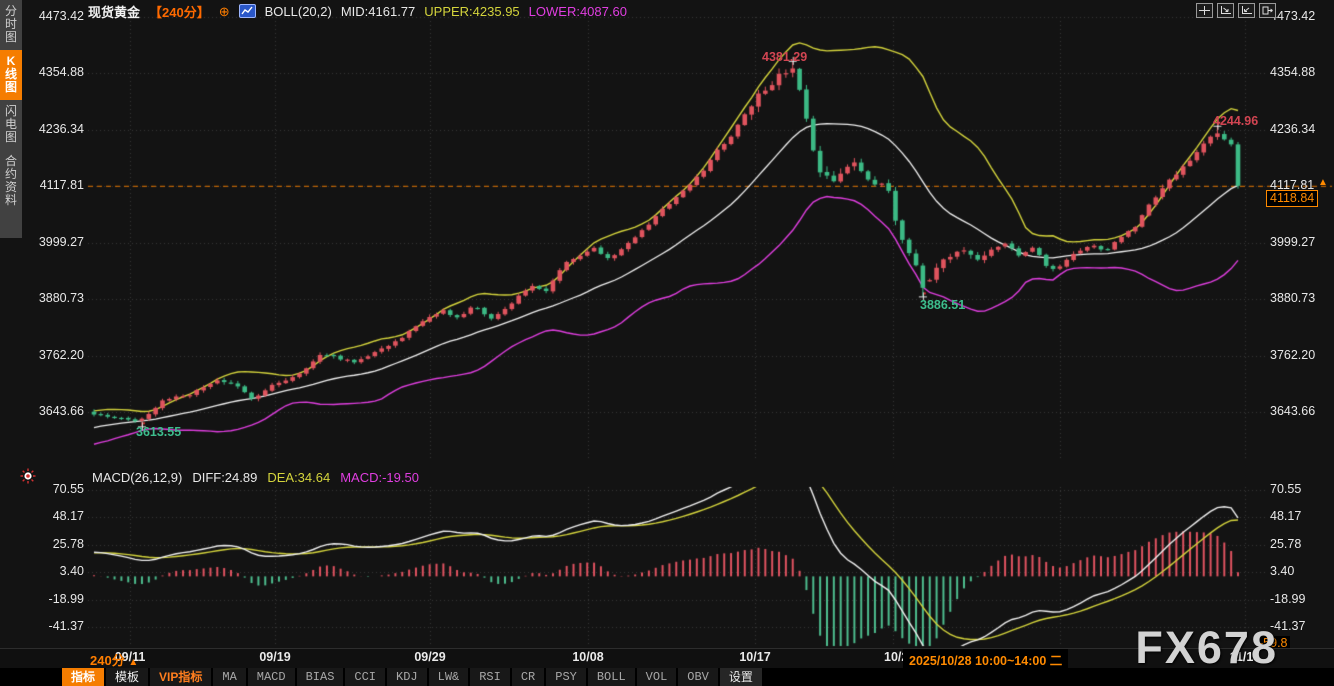  What do you see at coordinates (667, 658) in the screenshot?
I see `x-axis-strip` at bounding box center [667, 658].